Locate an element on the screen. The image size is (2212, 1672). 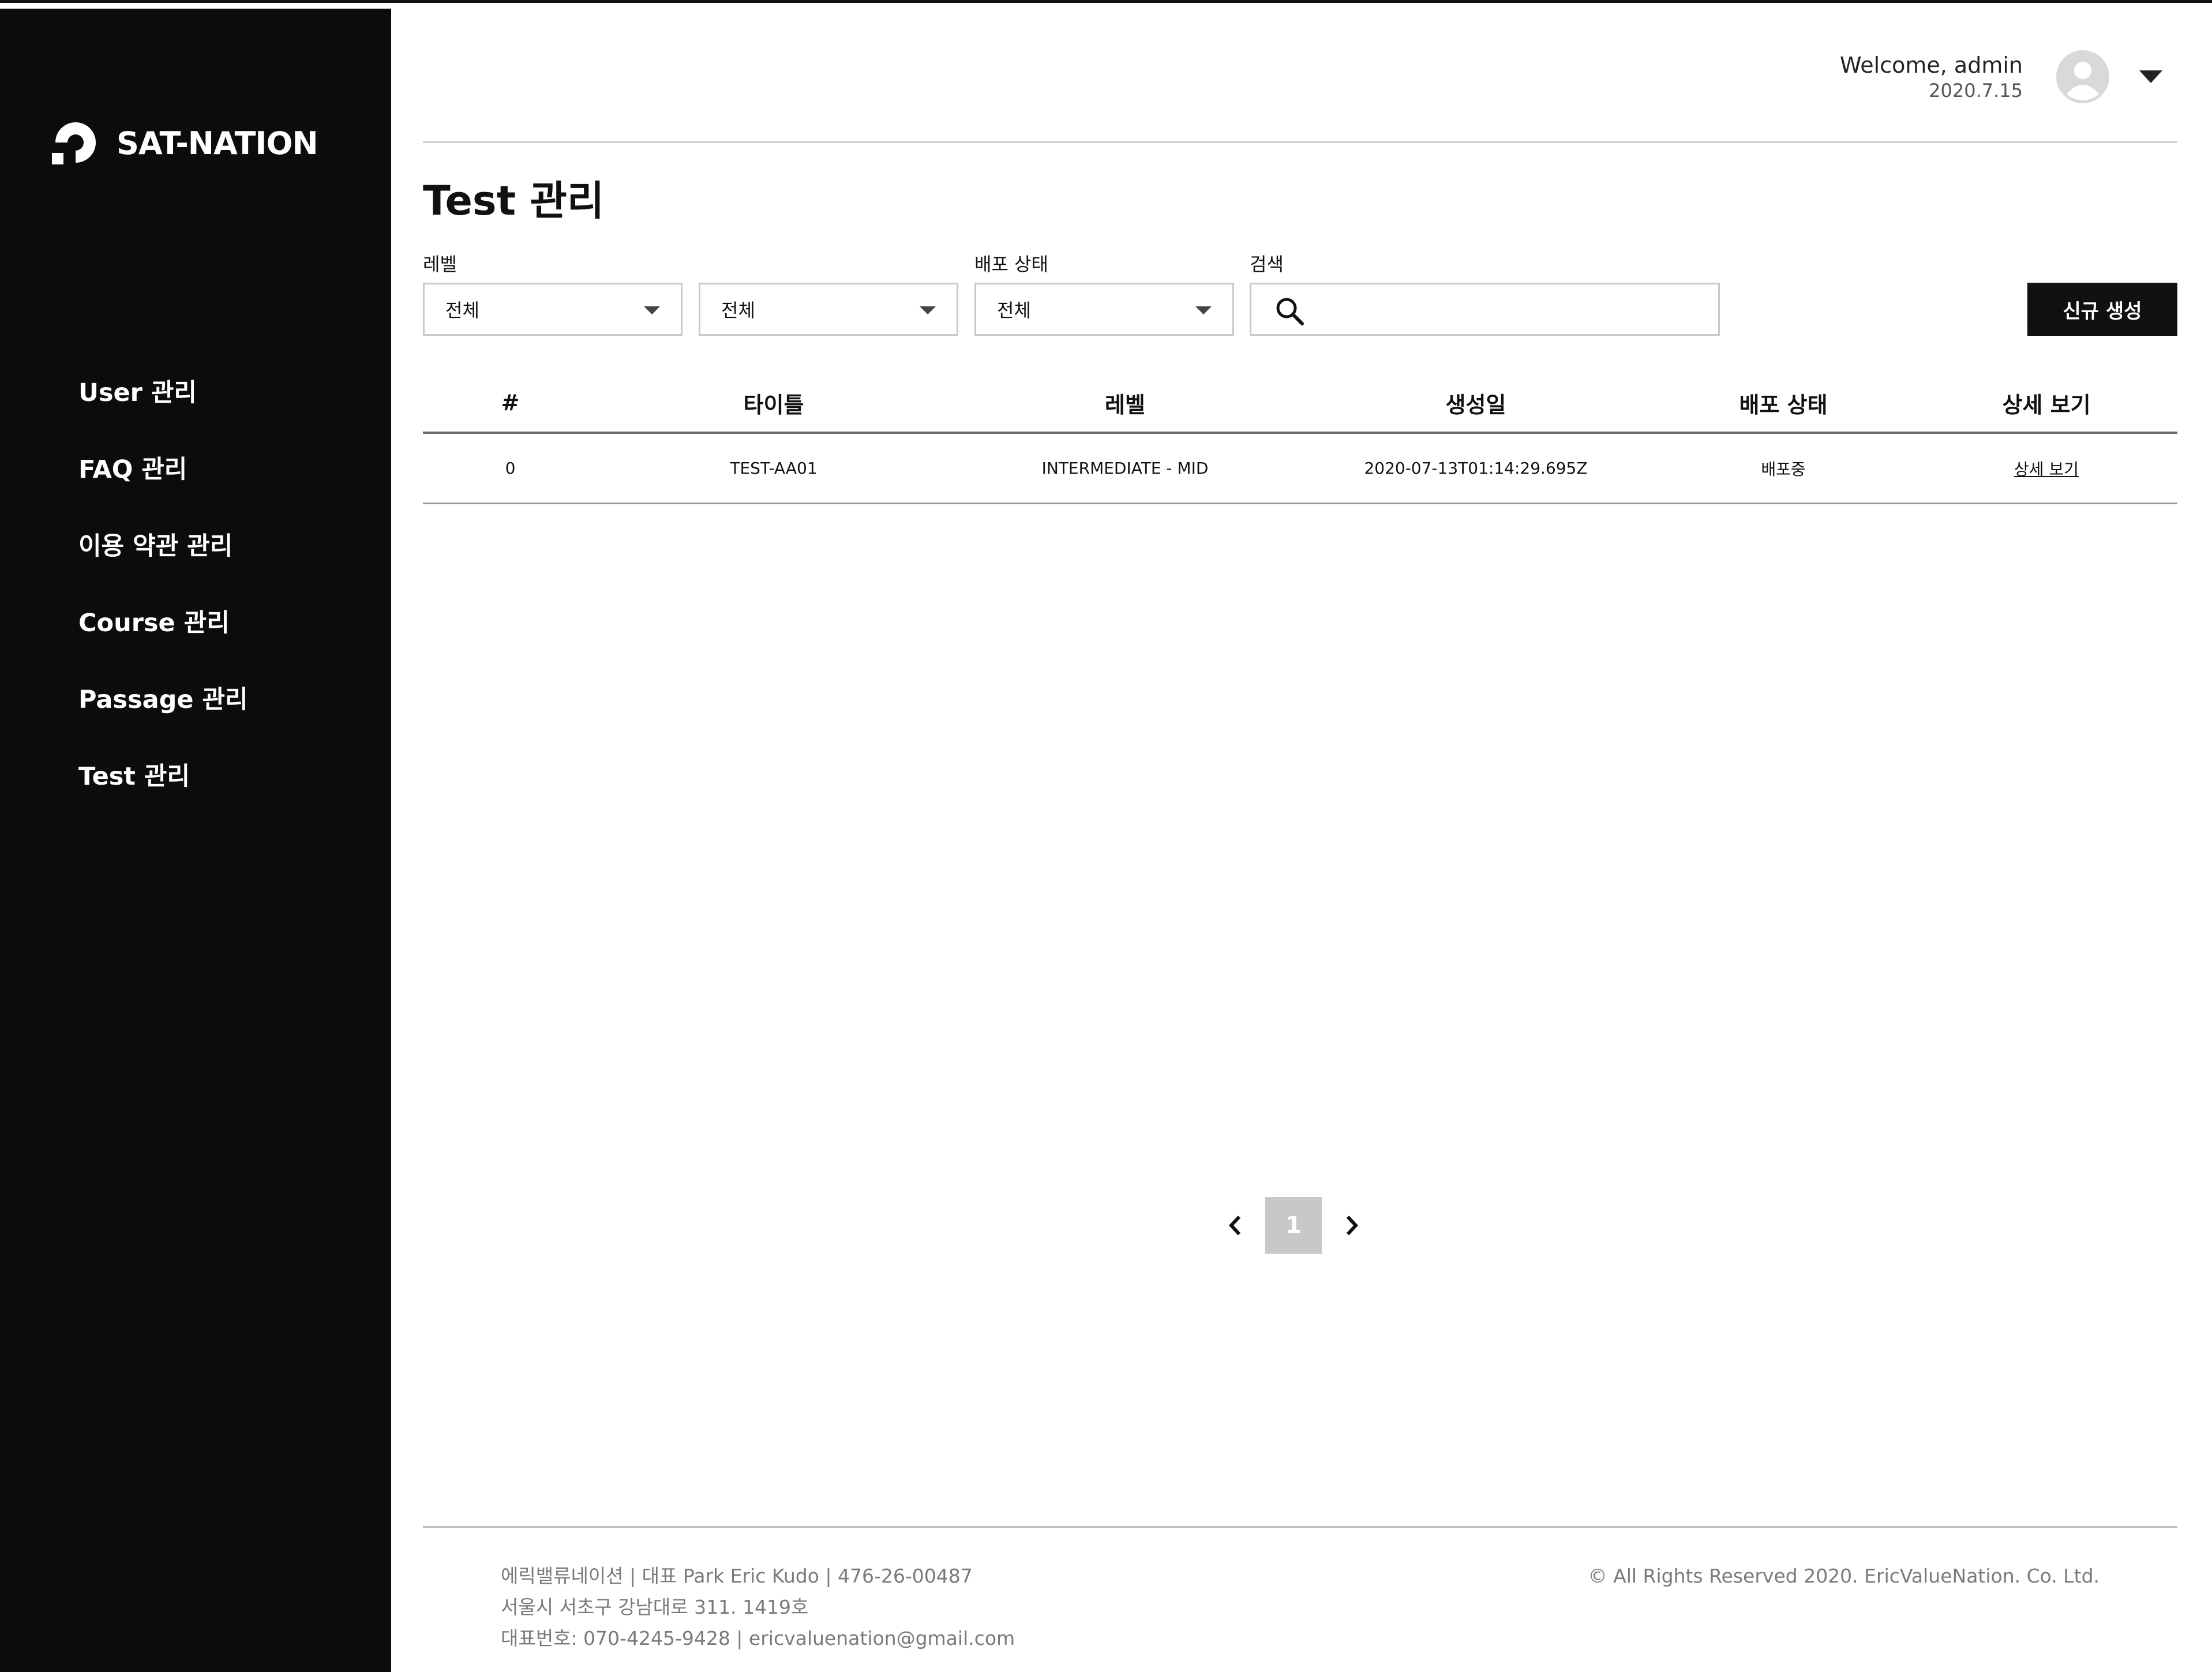
brand-logo: SAT-NATION is located at coordinates (184, 143).